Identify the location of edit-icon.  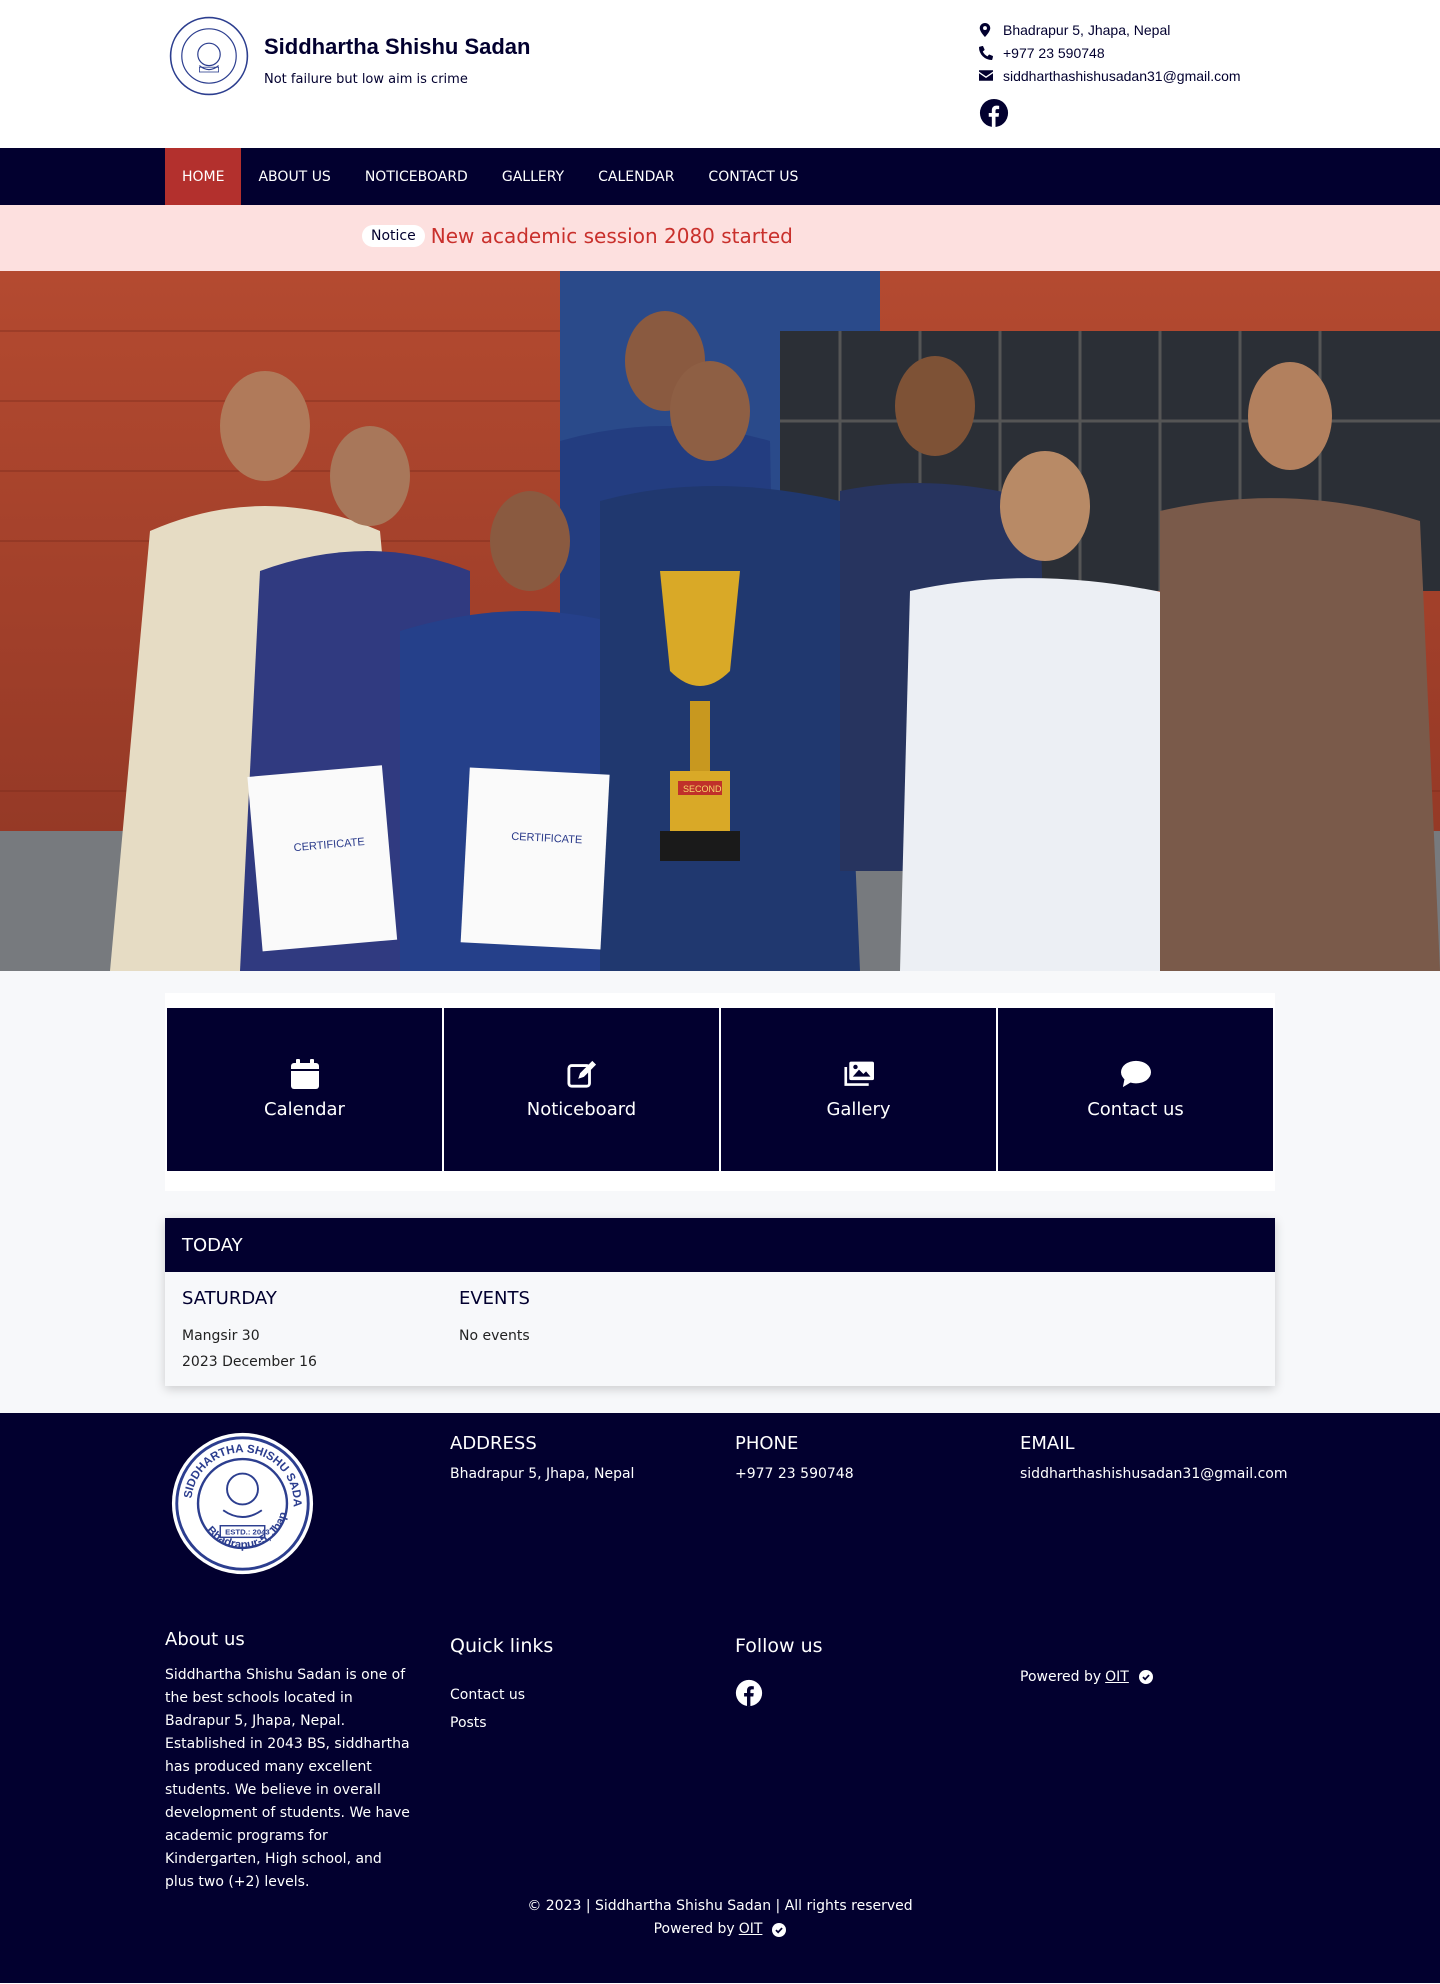
(581, 1074).